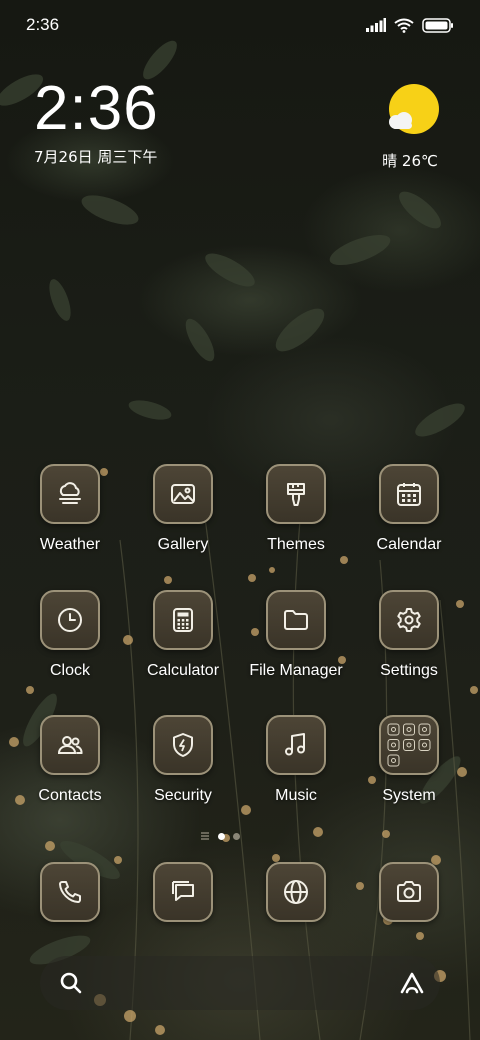 This screenshot has height=1040, width=480. What do you see at coordinates (96, 108) in the screenshot?
I see `big-clock-time: 2:36` at bounding box center [96, 108].